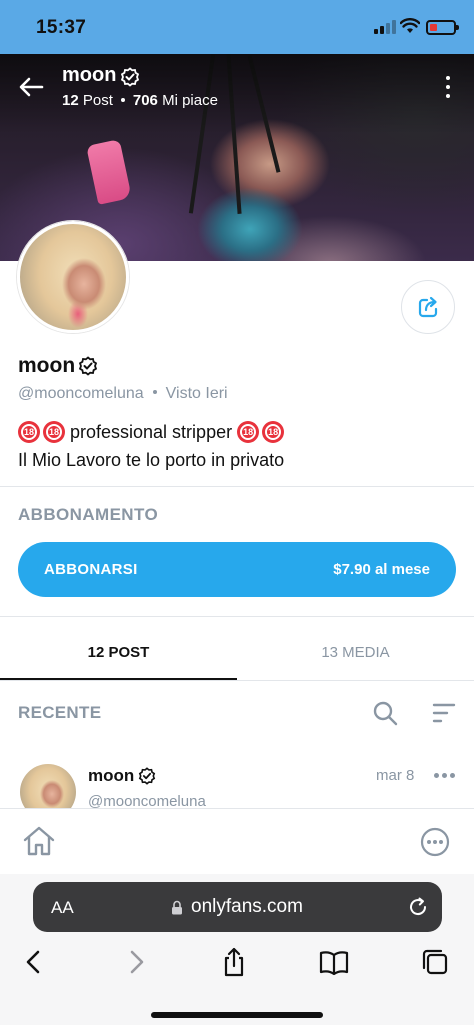  Describe the element at coordinates (410, 25) in the screenshot. I see `wifi-icon` at that location.